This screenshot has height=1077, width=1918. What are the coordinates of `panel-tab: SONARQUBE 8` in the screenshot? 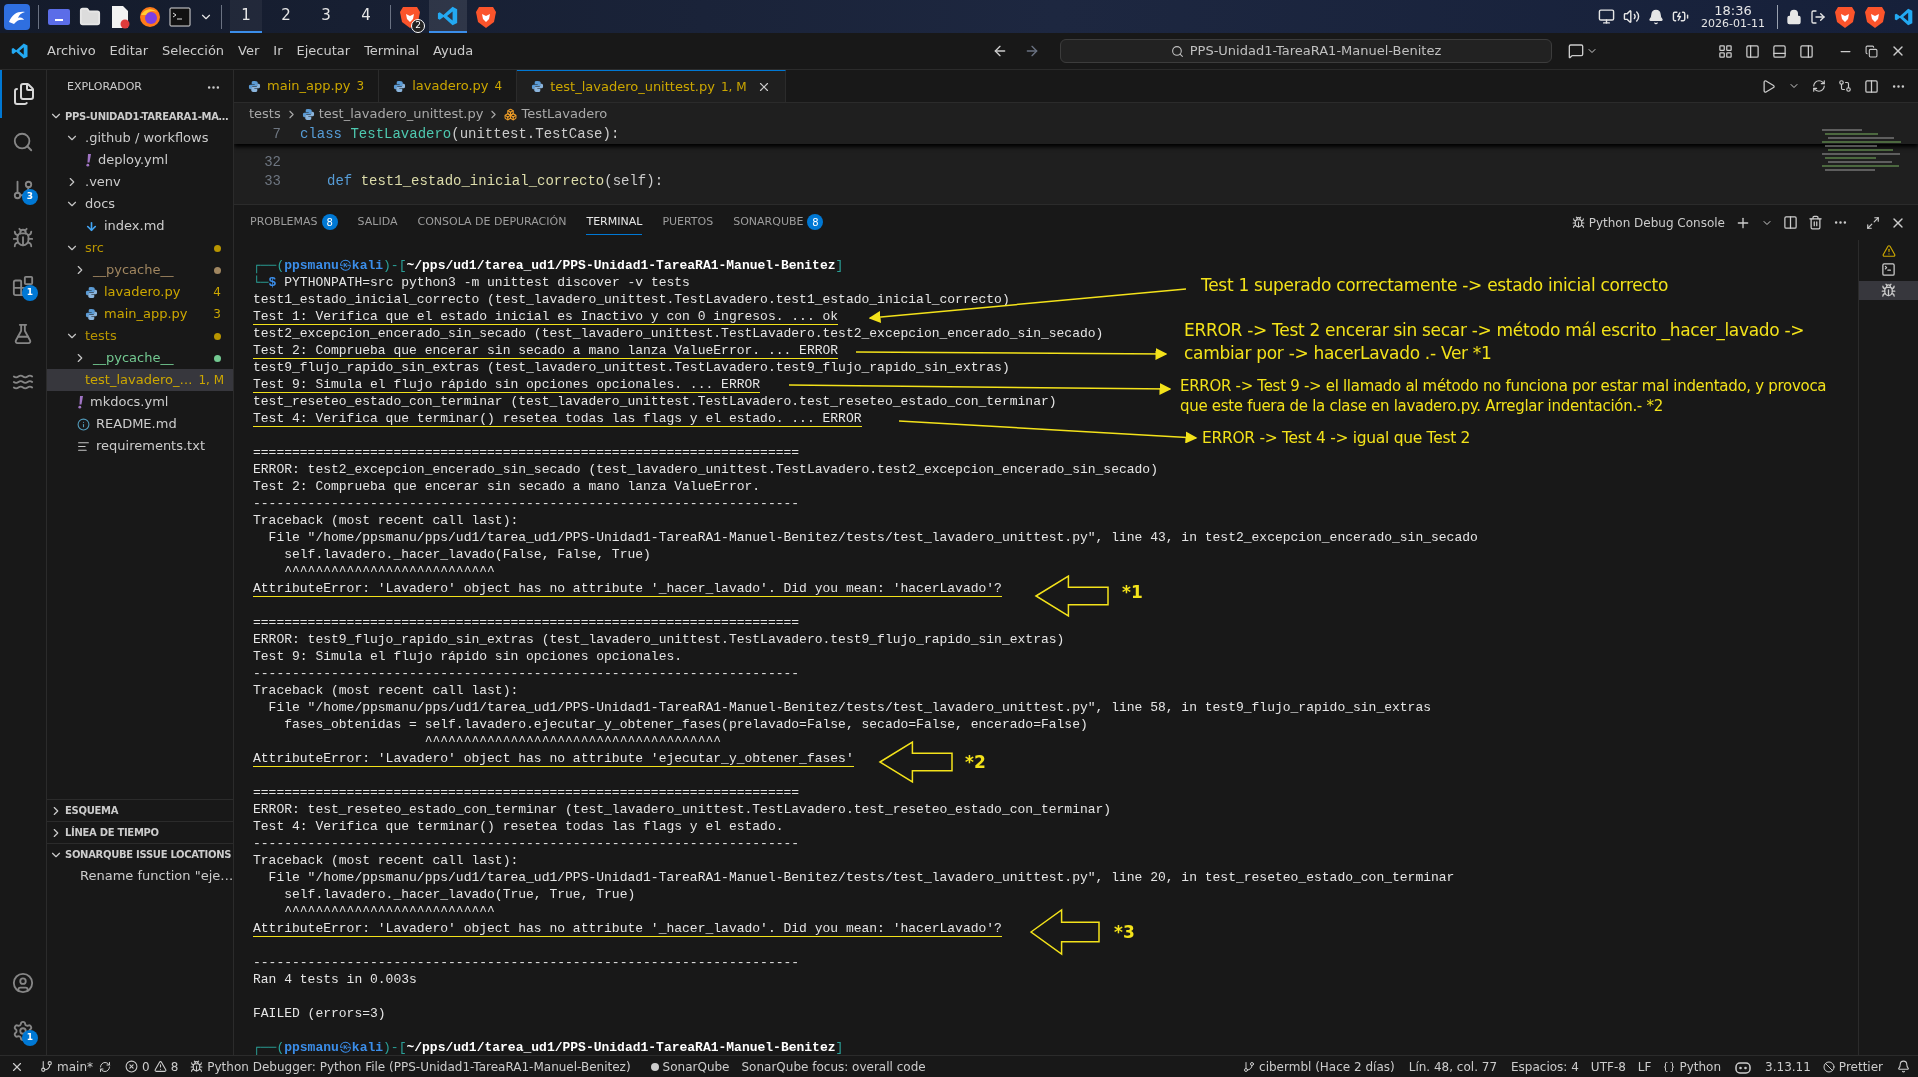 It's located at (778, 222).